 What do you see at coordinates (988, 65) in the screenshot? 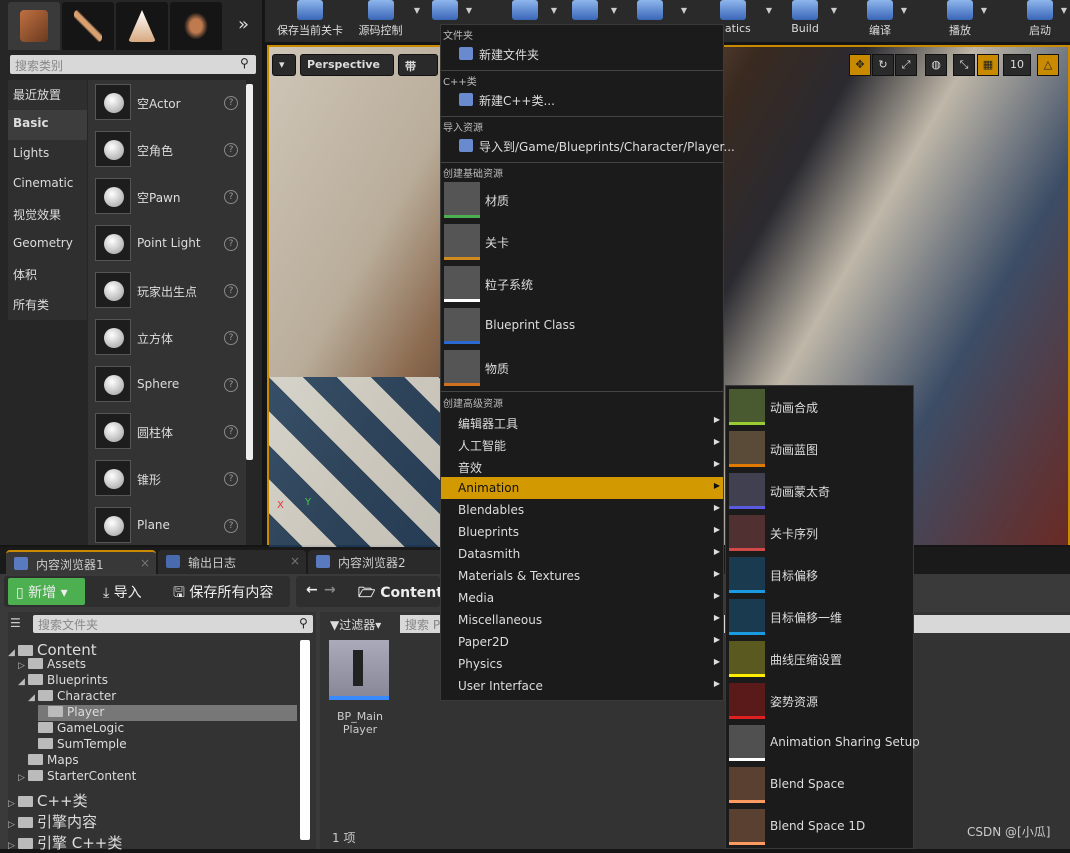
I see `grid-icon: ▦` at bounding box center [988, 65].